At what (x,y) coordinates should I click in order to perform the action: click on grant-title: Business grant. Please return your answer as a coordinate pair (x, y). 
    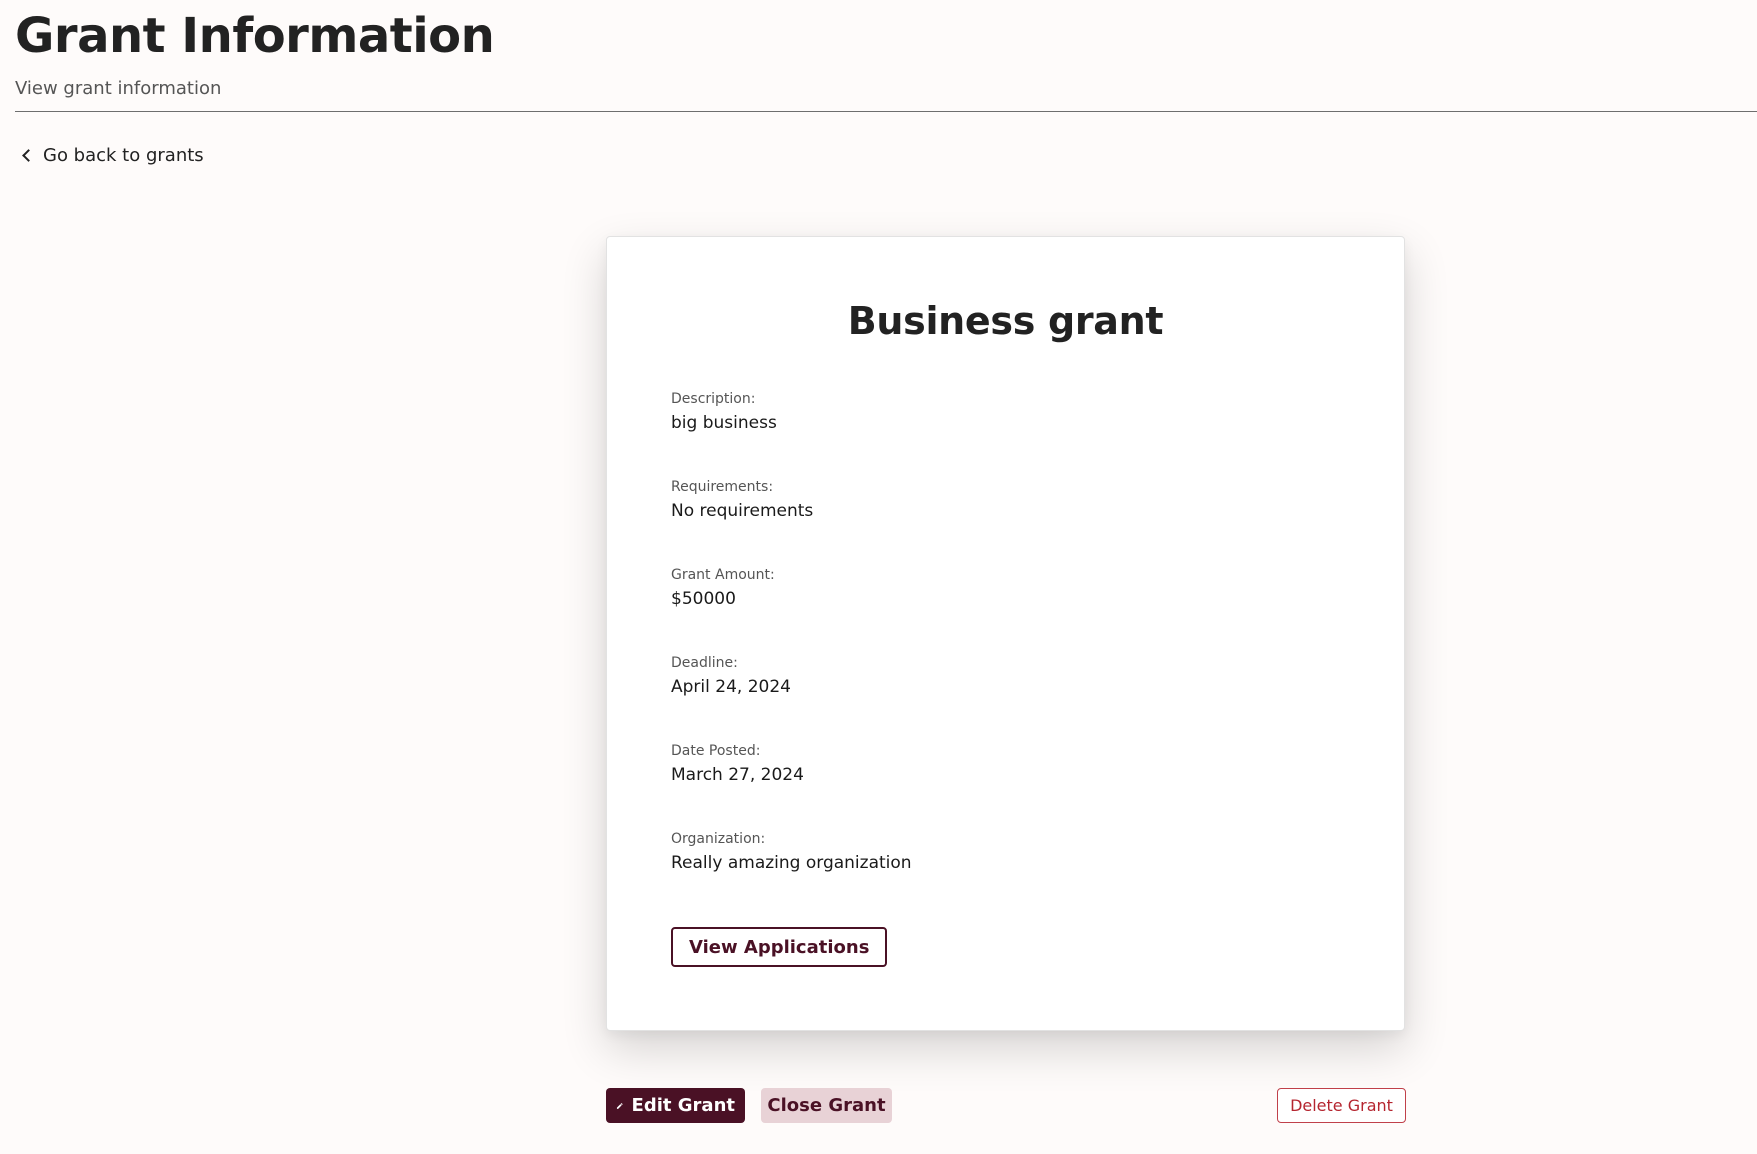
    Looking at the image, I should click on (1005, 321).